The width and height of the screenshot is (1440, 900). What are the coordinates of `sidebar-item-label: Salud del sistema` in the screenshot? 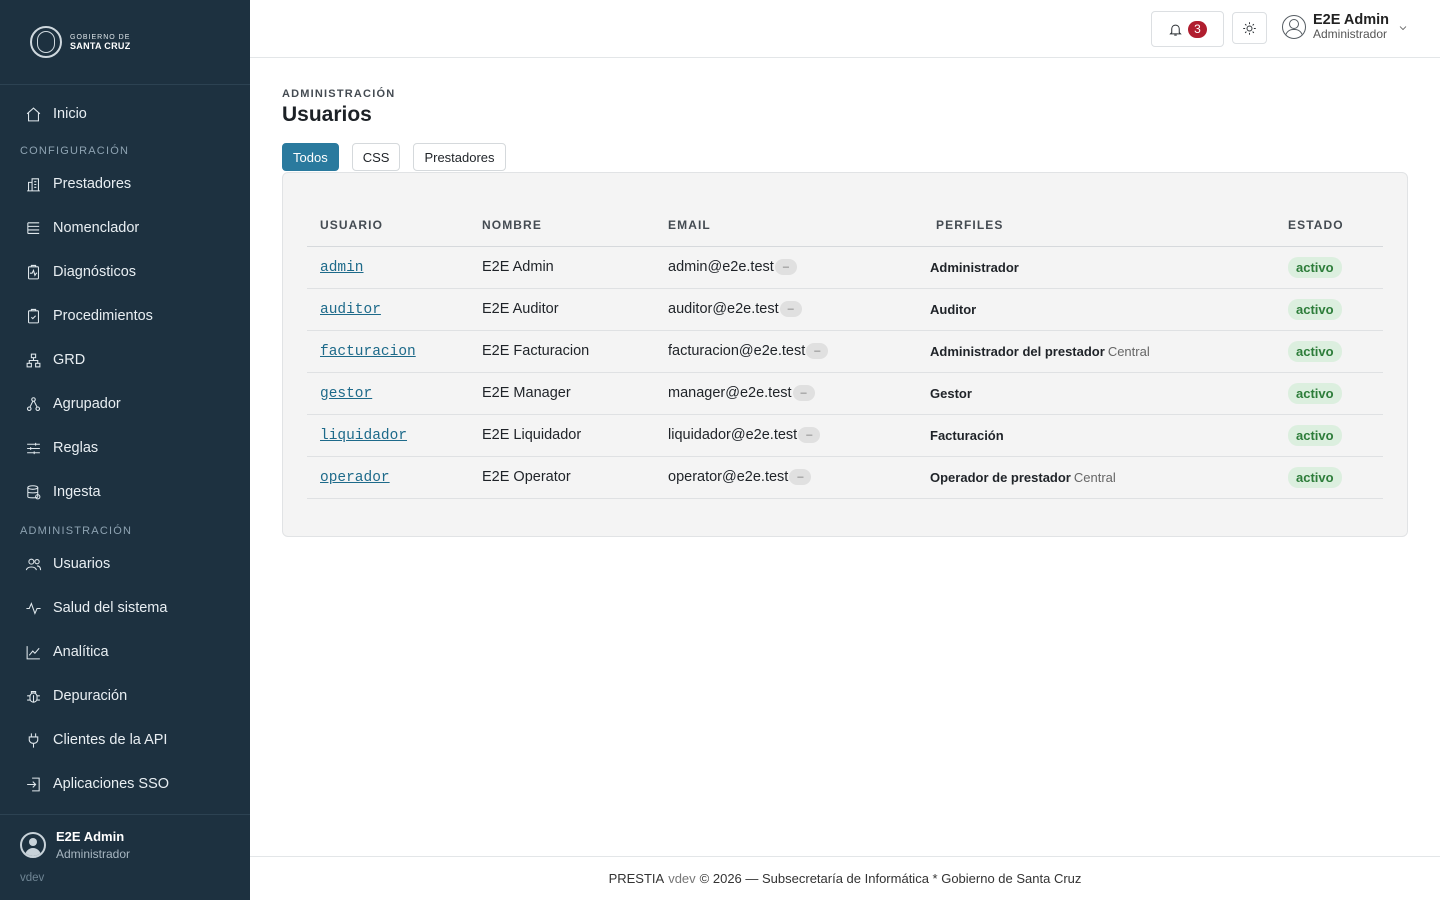 It's located at (110, 608).